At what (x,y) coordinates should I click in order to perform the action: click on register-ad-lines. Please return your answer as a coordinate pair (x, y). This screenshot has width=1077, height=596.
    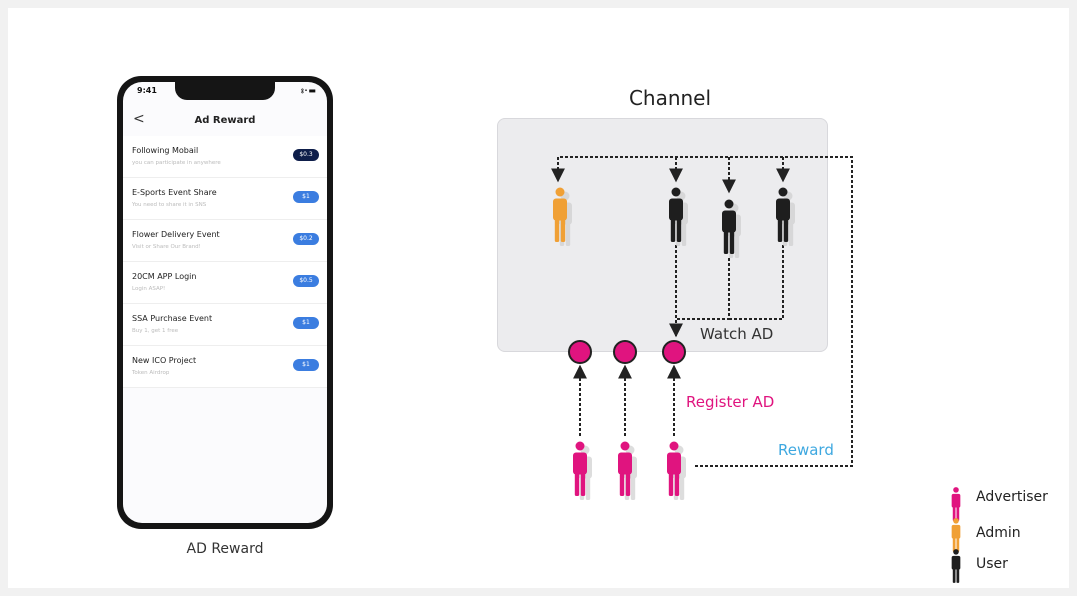
    Looking at the image, I should click on (627, 400).